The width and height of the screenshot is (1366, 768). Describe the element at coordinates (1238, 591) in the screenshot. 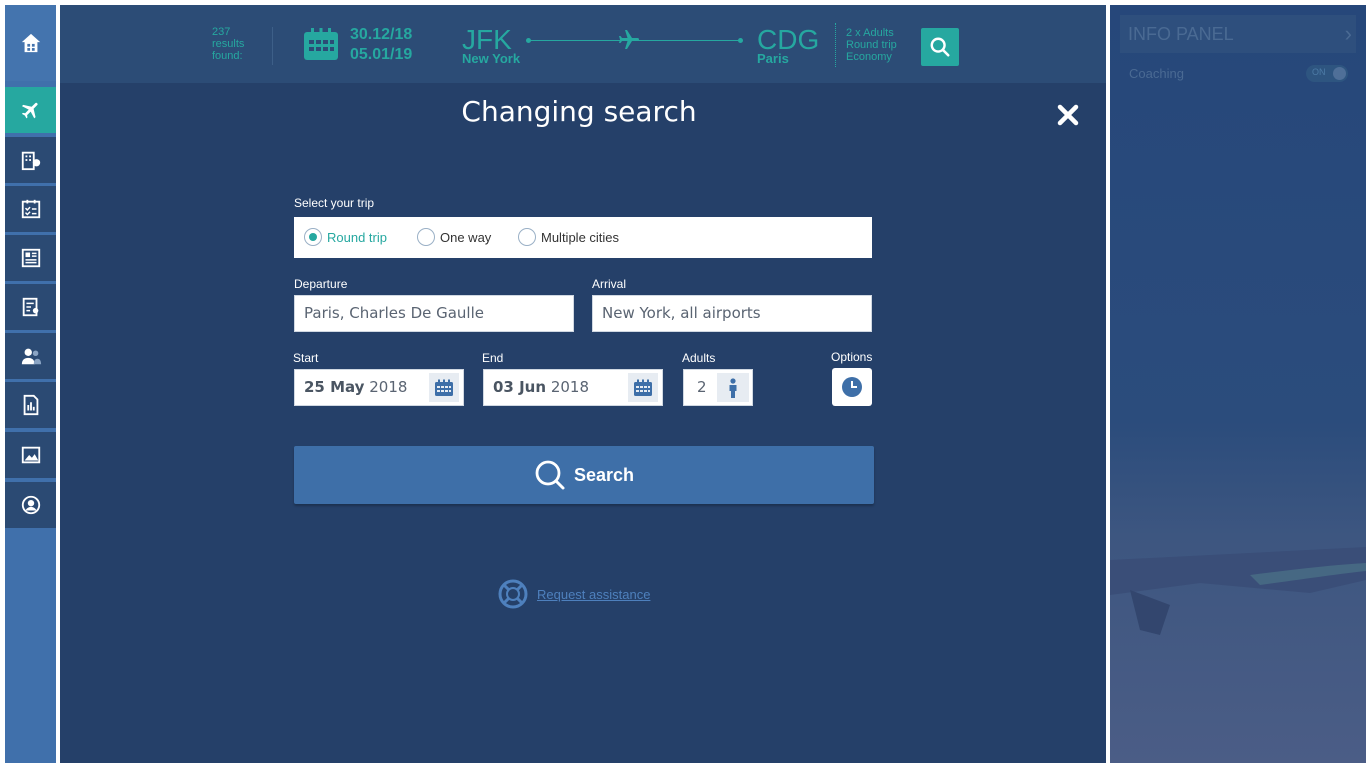

I see `airplane-wing-image` at that location.